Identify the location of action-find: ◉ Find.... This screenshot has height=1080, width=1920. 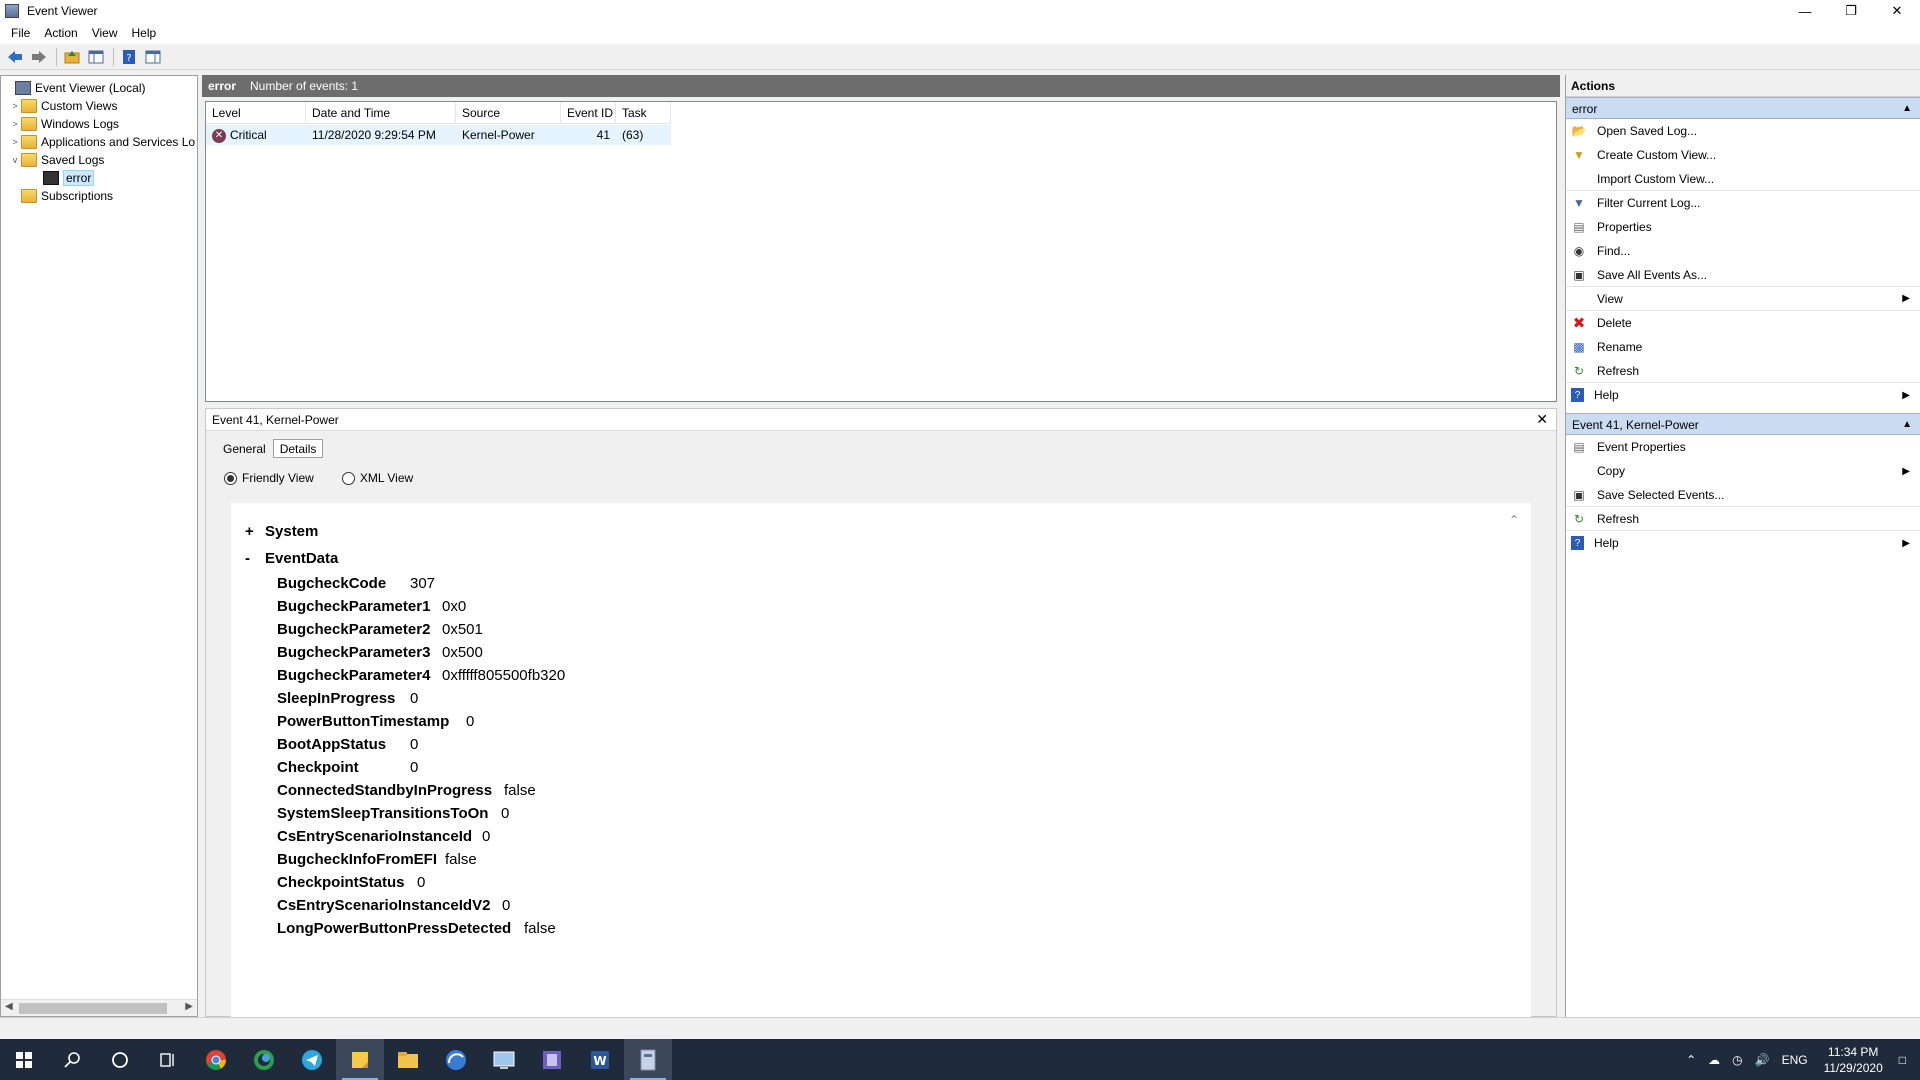
(1743, 251).